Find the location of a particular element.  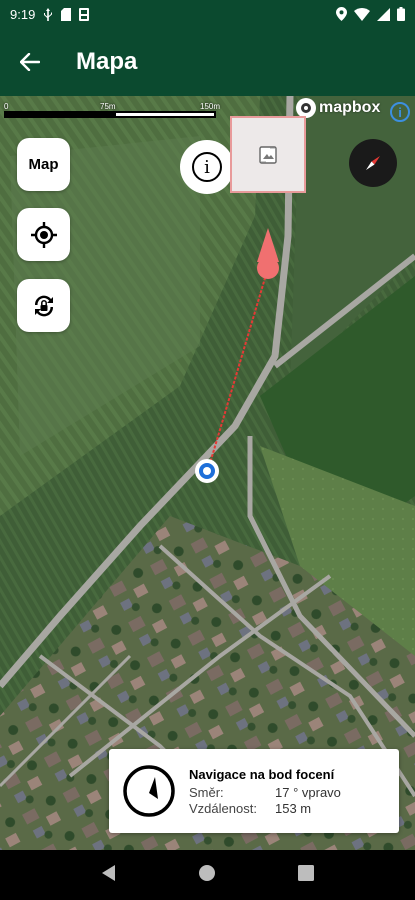

direction-value: 17 ° vpravo is located at coordinates (308, 792).